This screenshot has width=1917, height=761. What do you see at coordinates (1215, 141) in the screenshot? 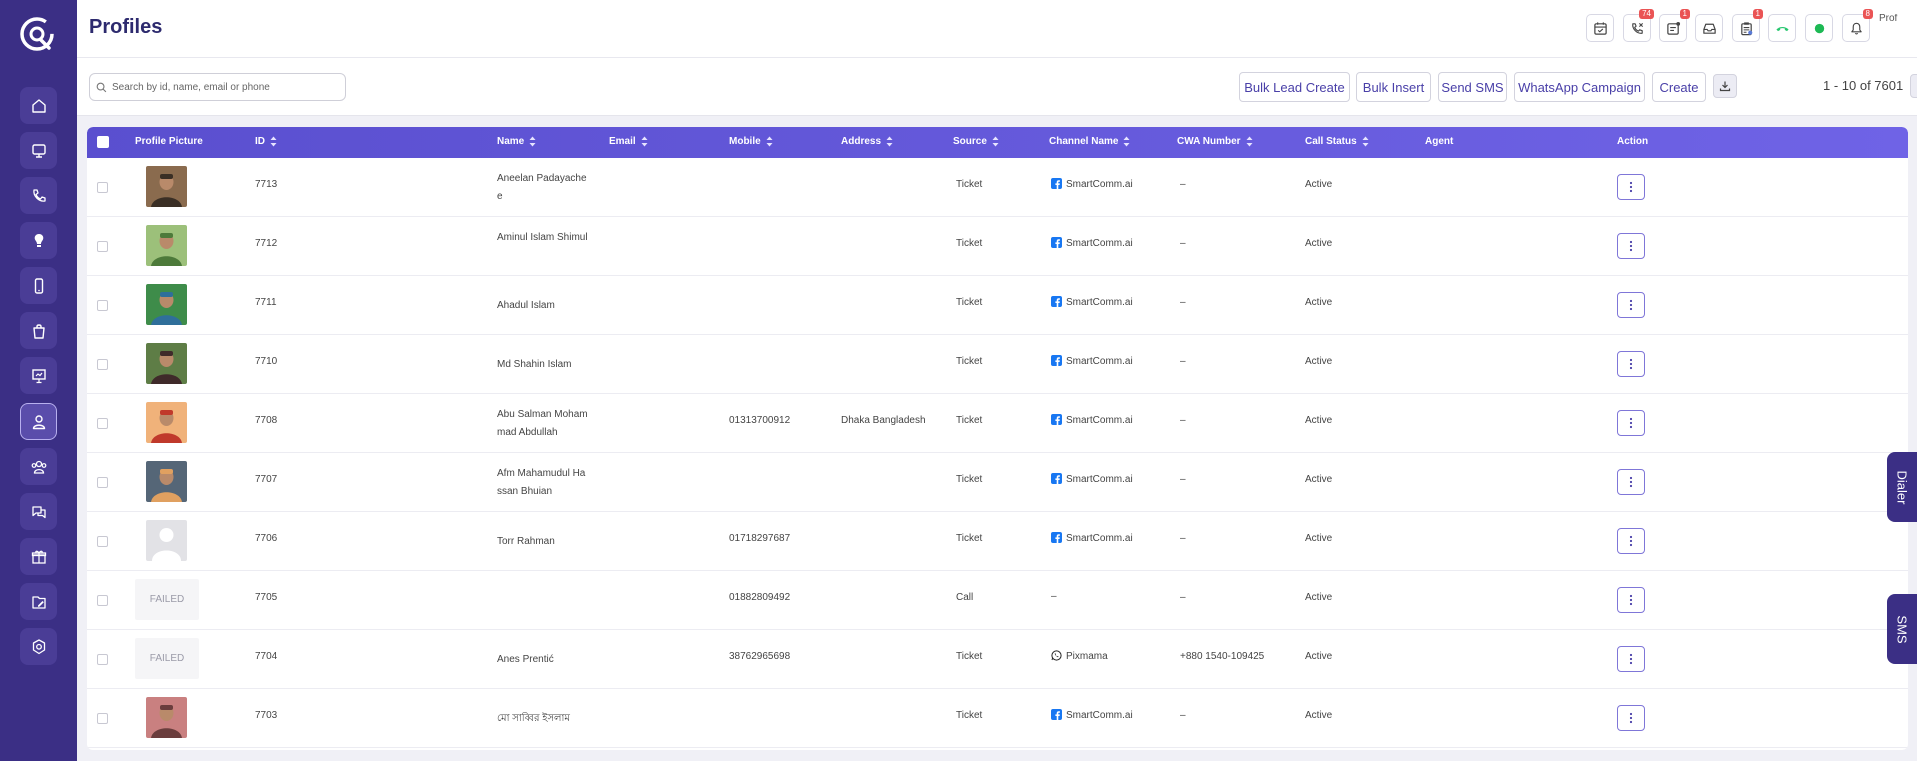
I see `col-cwa-number: CWA Number` at bounding box center [1215, 141].